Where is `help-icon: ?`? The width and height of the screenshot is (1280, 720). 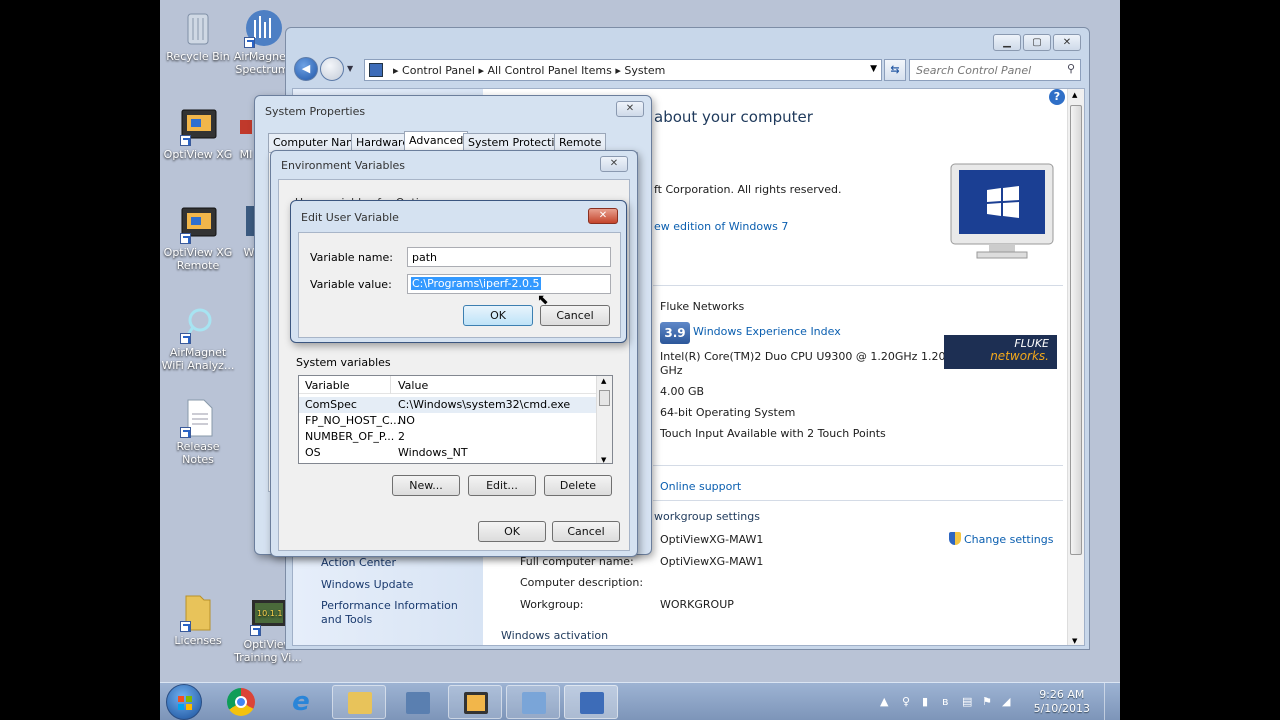 help-icon: ? is located at coordinates (1057, 97).